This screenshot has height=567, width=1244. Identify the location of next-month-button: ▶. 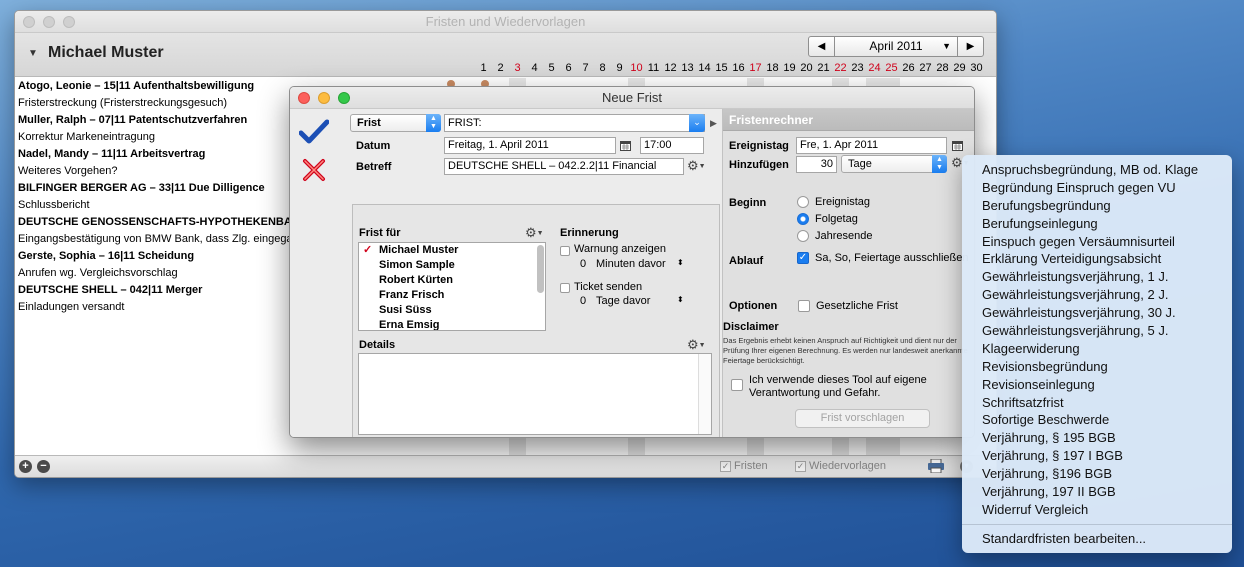
(970, 46).